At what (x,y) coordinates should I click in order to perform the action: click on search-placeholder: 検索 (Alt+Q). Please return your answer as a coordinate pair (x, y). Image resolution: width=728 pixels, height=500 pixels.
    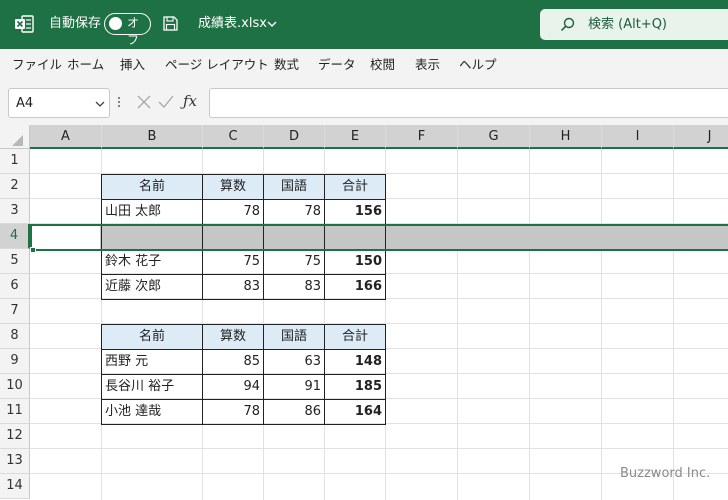
    Looking at the image, I should click on (628, 24).